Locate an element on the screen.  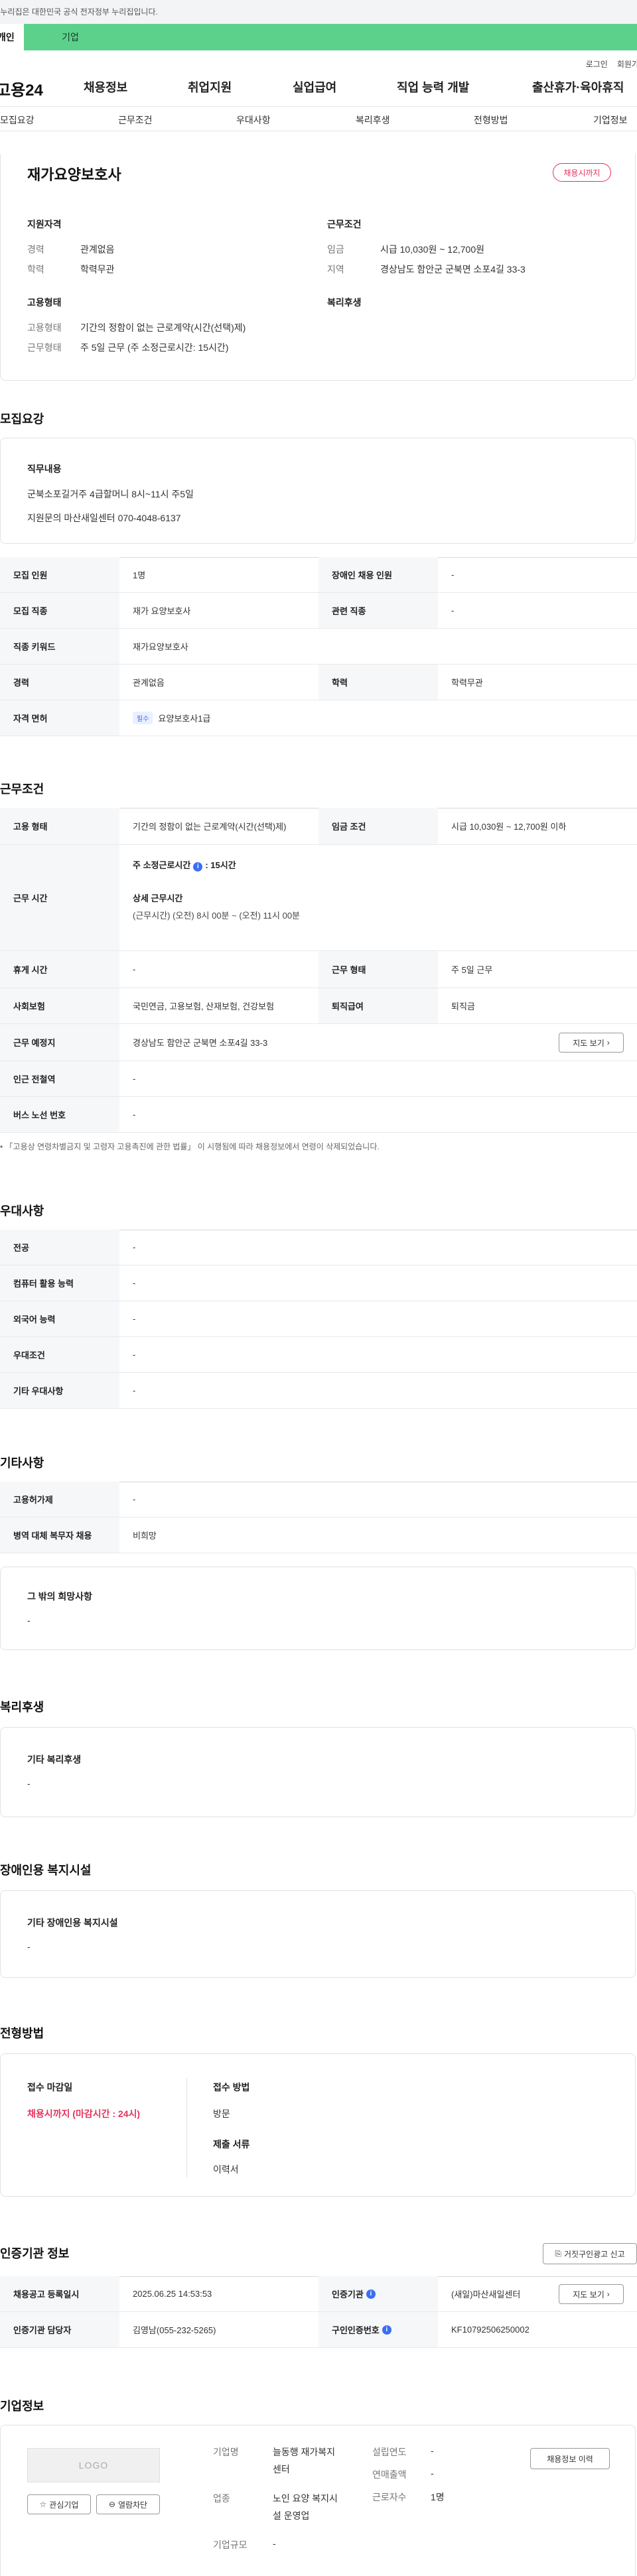
user-type-tabs: 개인 기업 is located at coordinates (319, 37).